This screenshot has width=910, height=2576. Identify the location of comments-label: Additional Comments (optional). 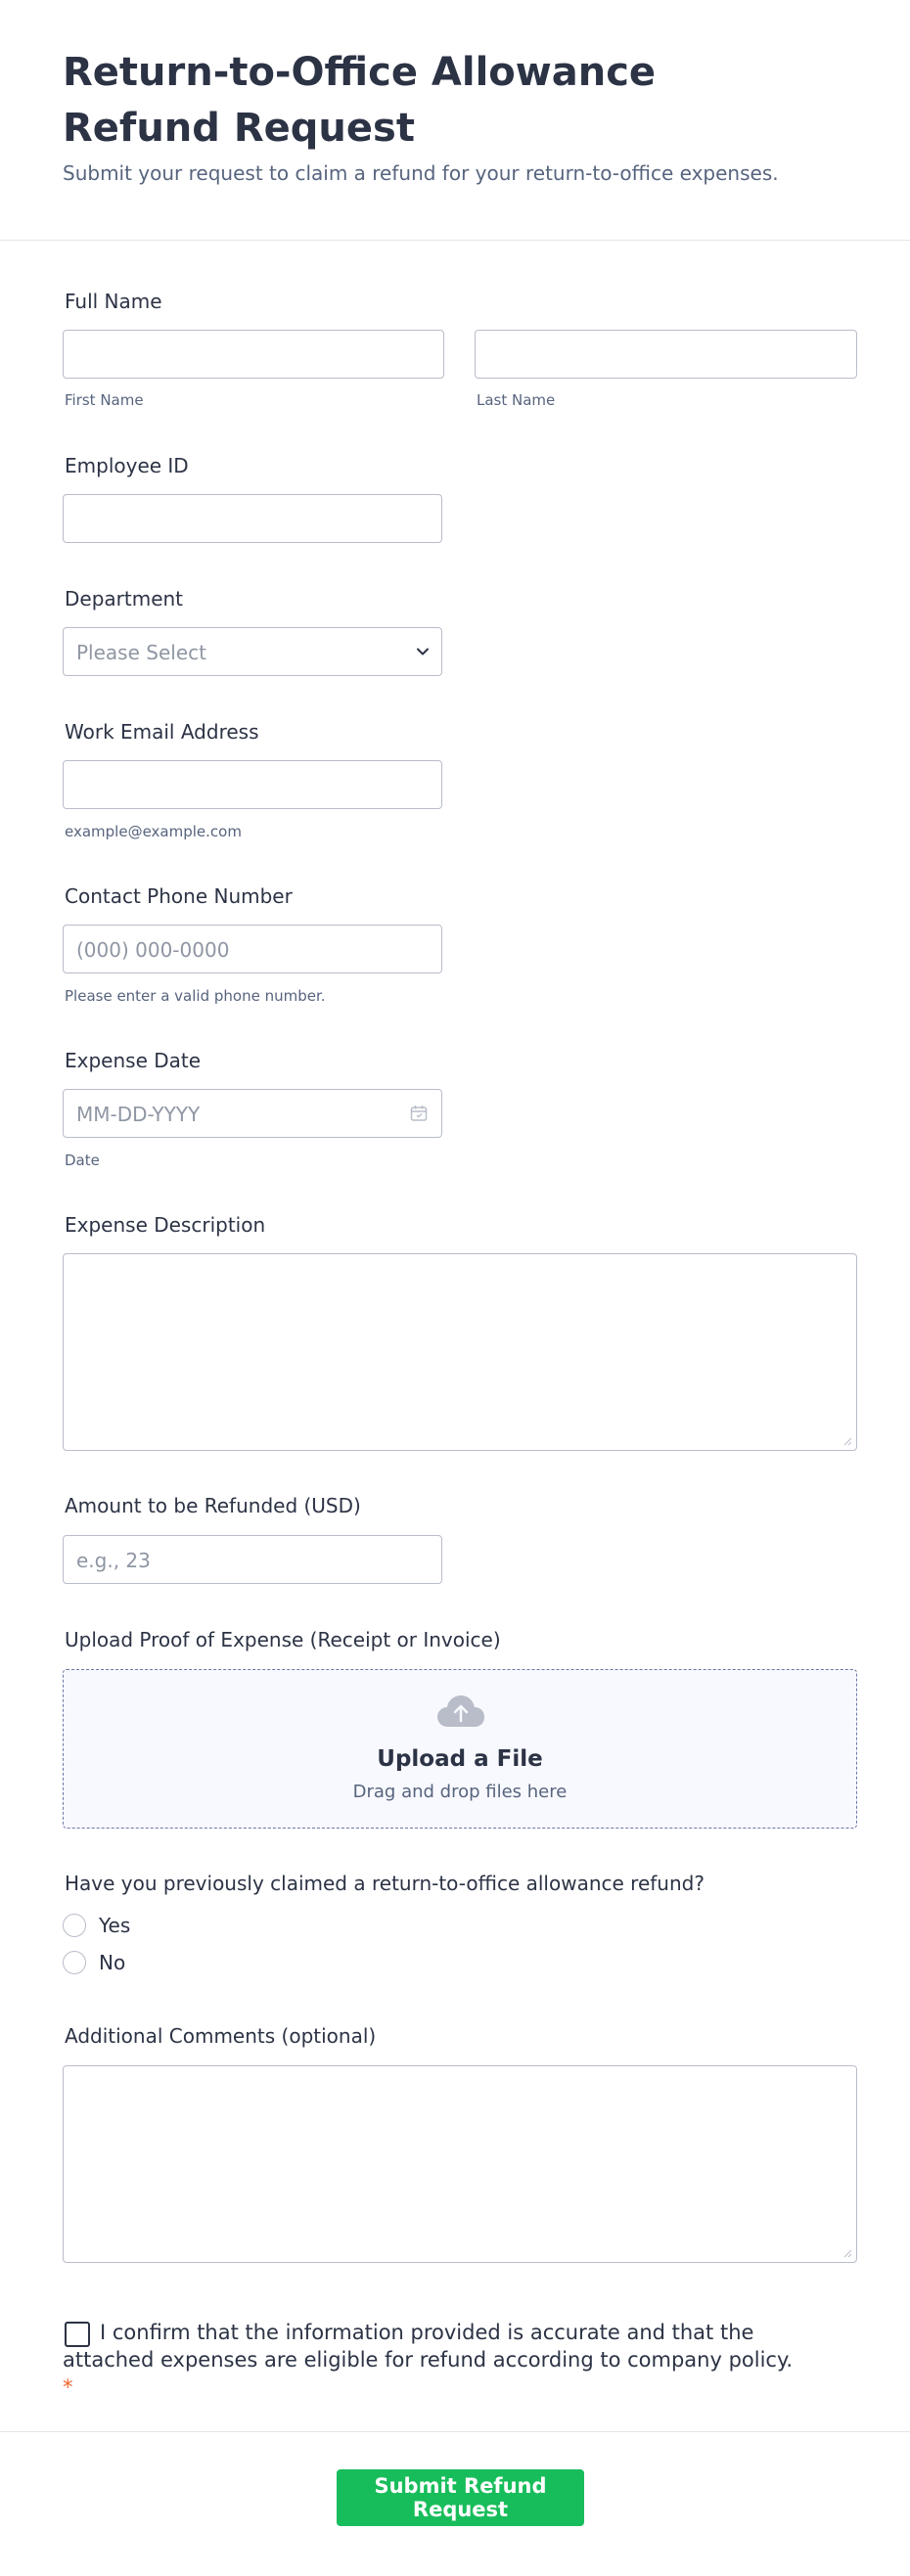
(221, 2036).